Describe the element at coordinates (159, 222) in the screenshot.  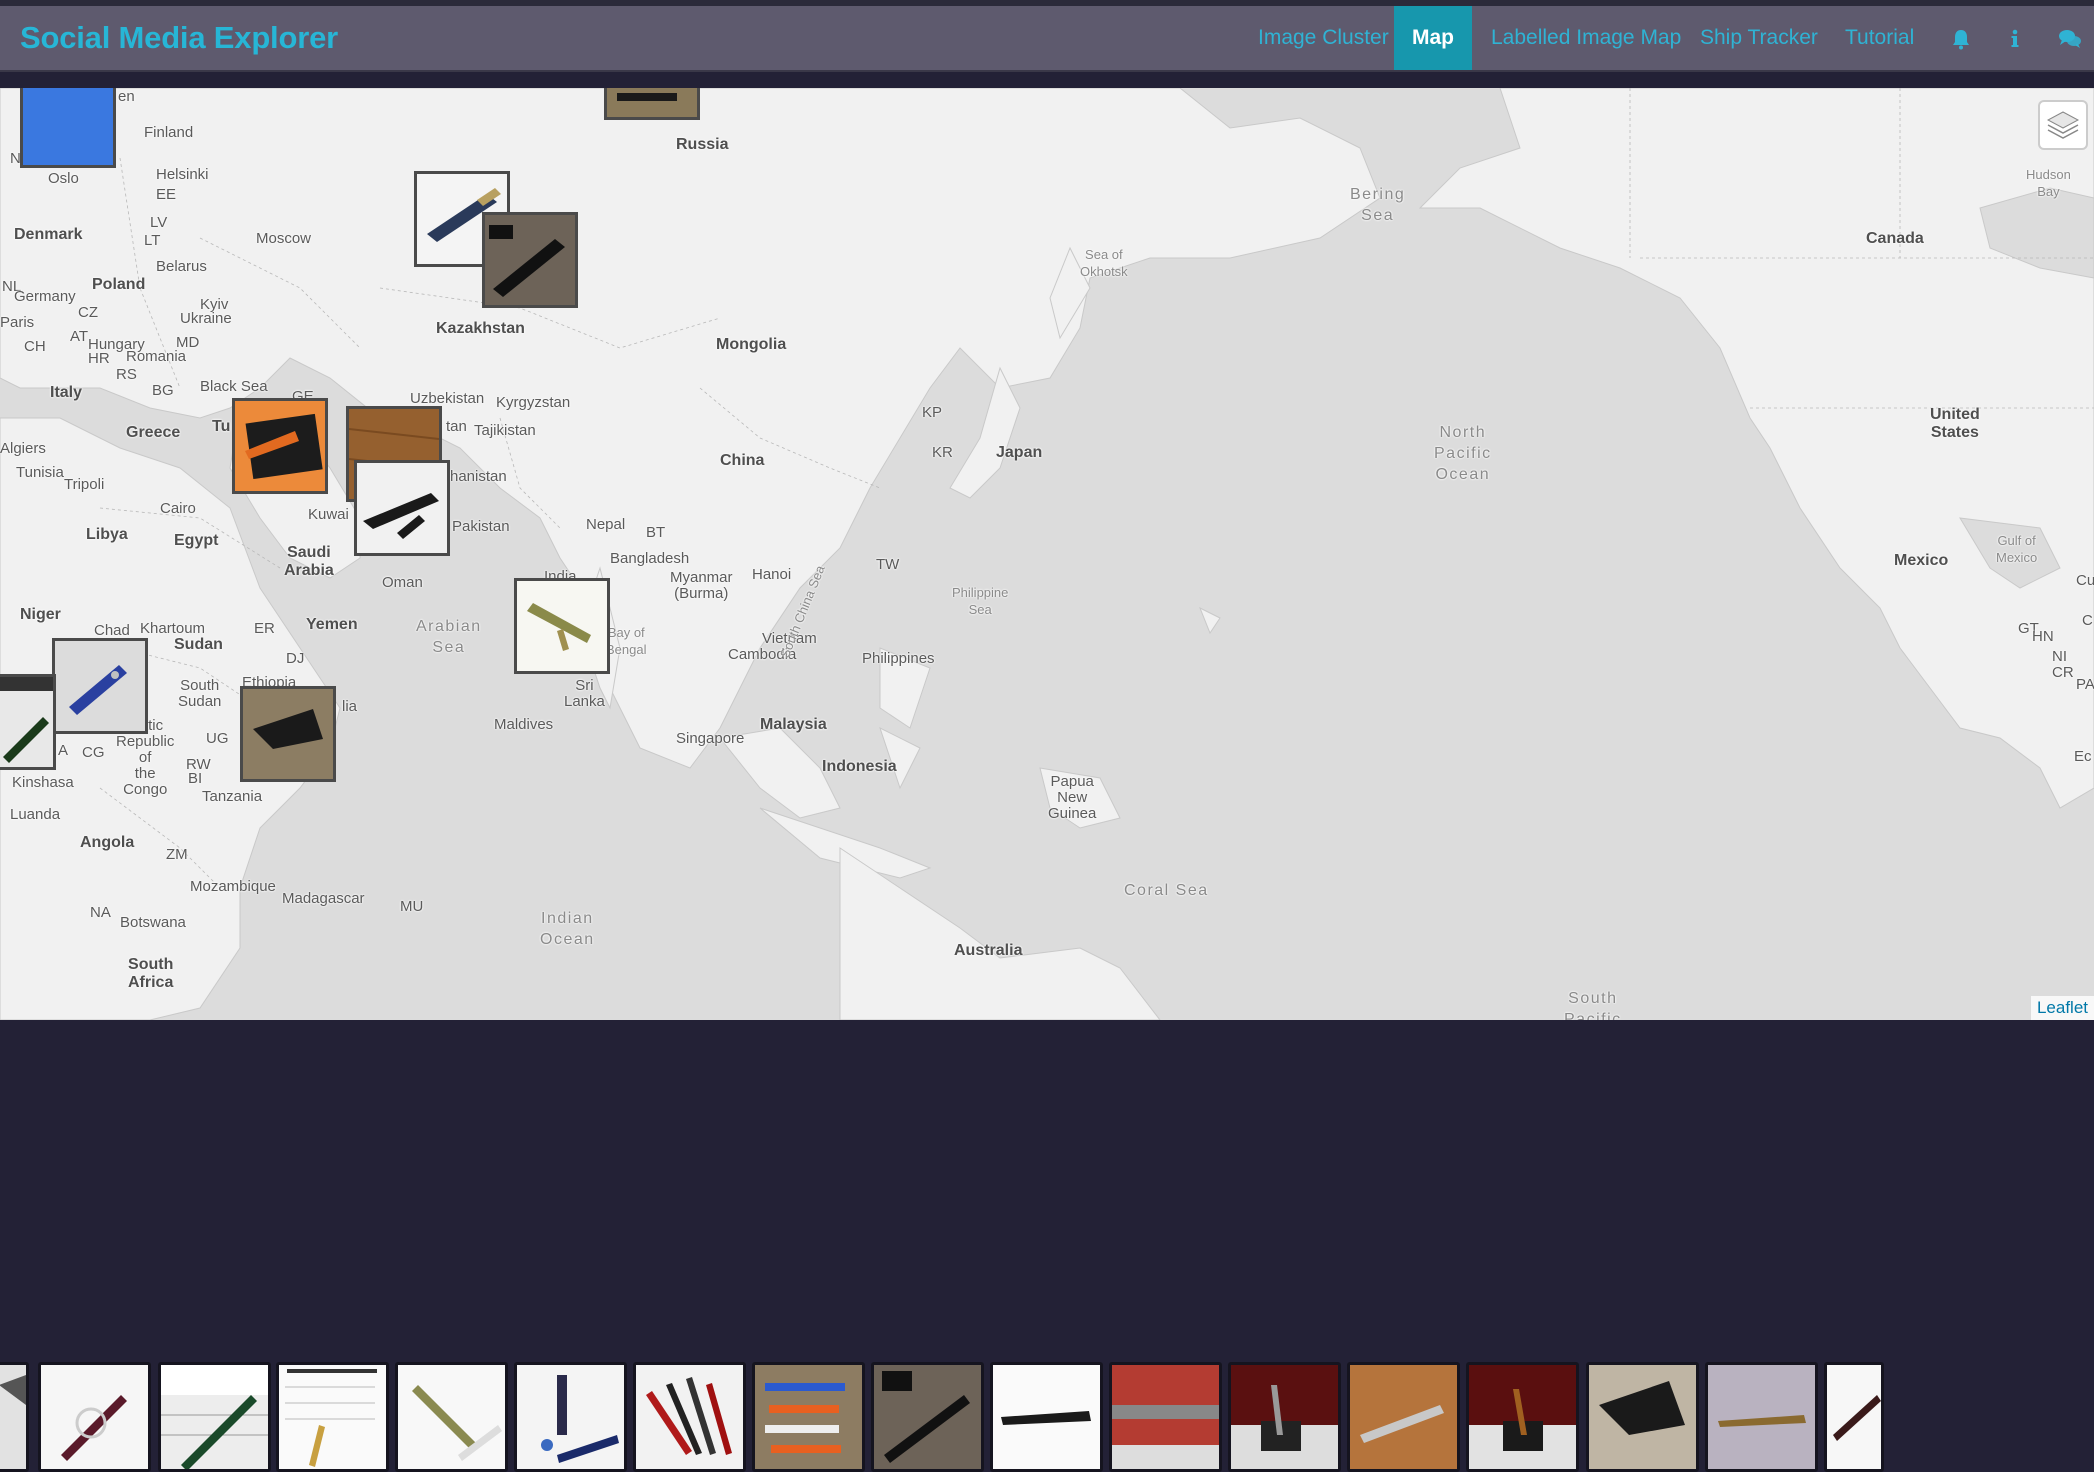
I see `map-label-lv: LV` at that location.